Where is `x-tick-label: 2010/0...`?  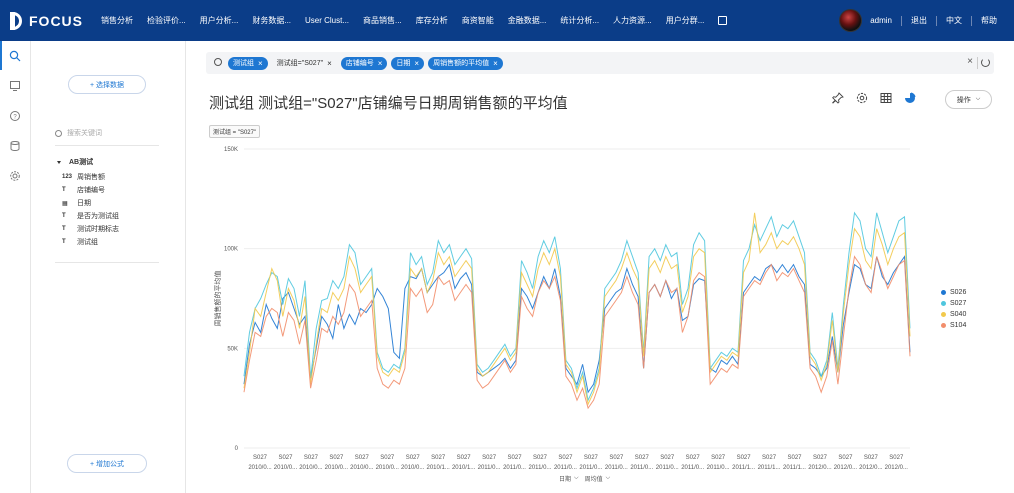 x-tick-label: 2010/0... is located at coordinates (260, 468).